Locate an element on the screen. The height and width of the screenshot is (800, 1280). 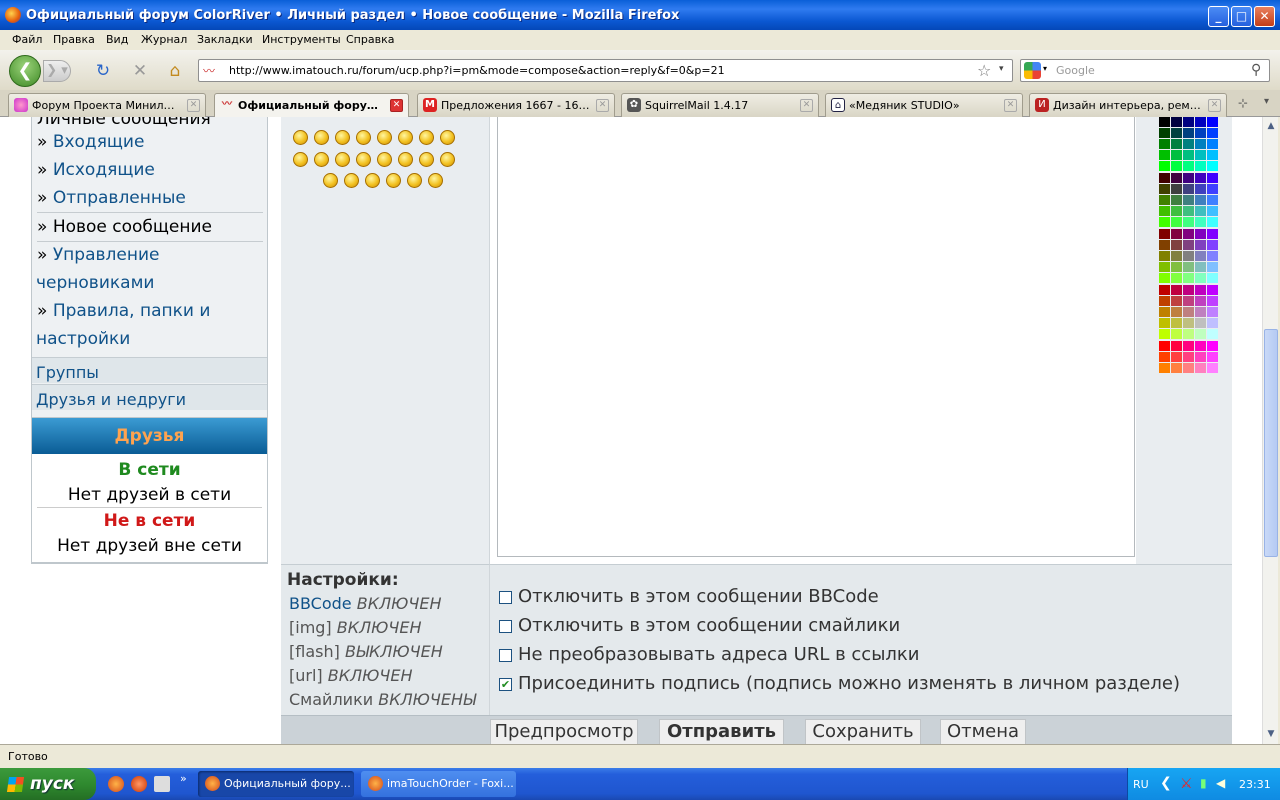
sidebar-item-outbox: » Исходящие is located at coordinates (96, 170).